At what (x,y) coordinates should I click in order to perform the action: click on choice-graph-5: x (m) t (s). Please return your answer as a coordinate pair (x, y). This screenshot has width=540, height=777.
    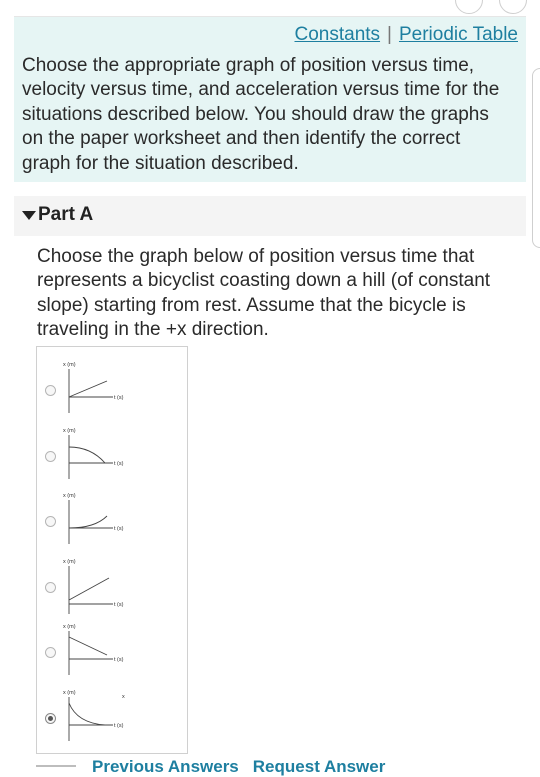
    Looking at the image, I should click on (93, 649).